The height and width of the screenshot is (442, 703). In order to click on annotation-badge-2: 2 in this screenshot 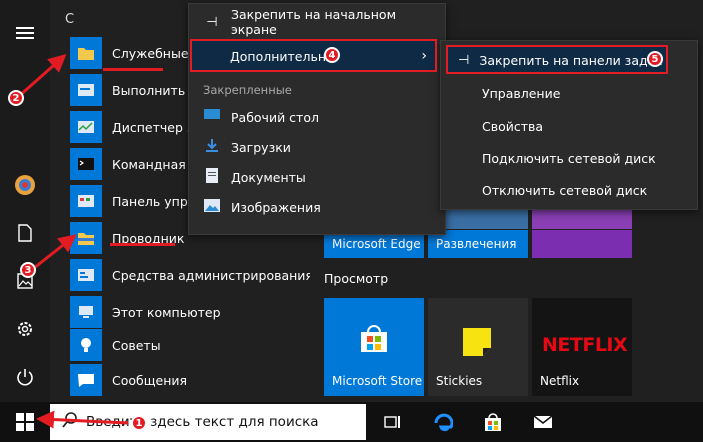, I will do `click(16, 98)`.